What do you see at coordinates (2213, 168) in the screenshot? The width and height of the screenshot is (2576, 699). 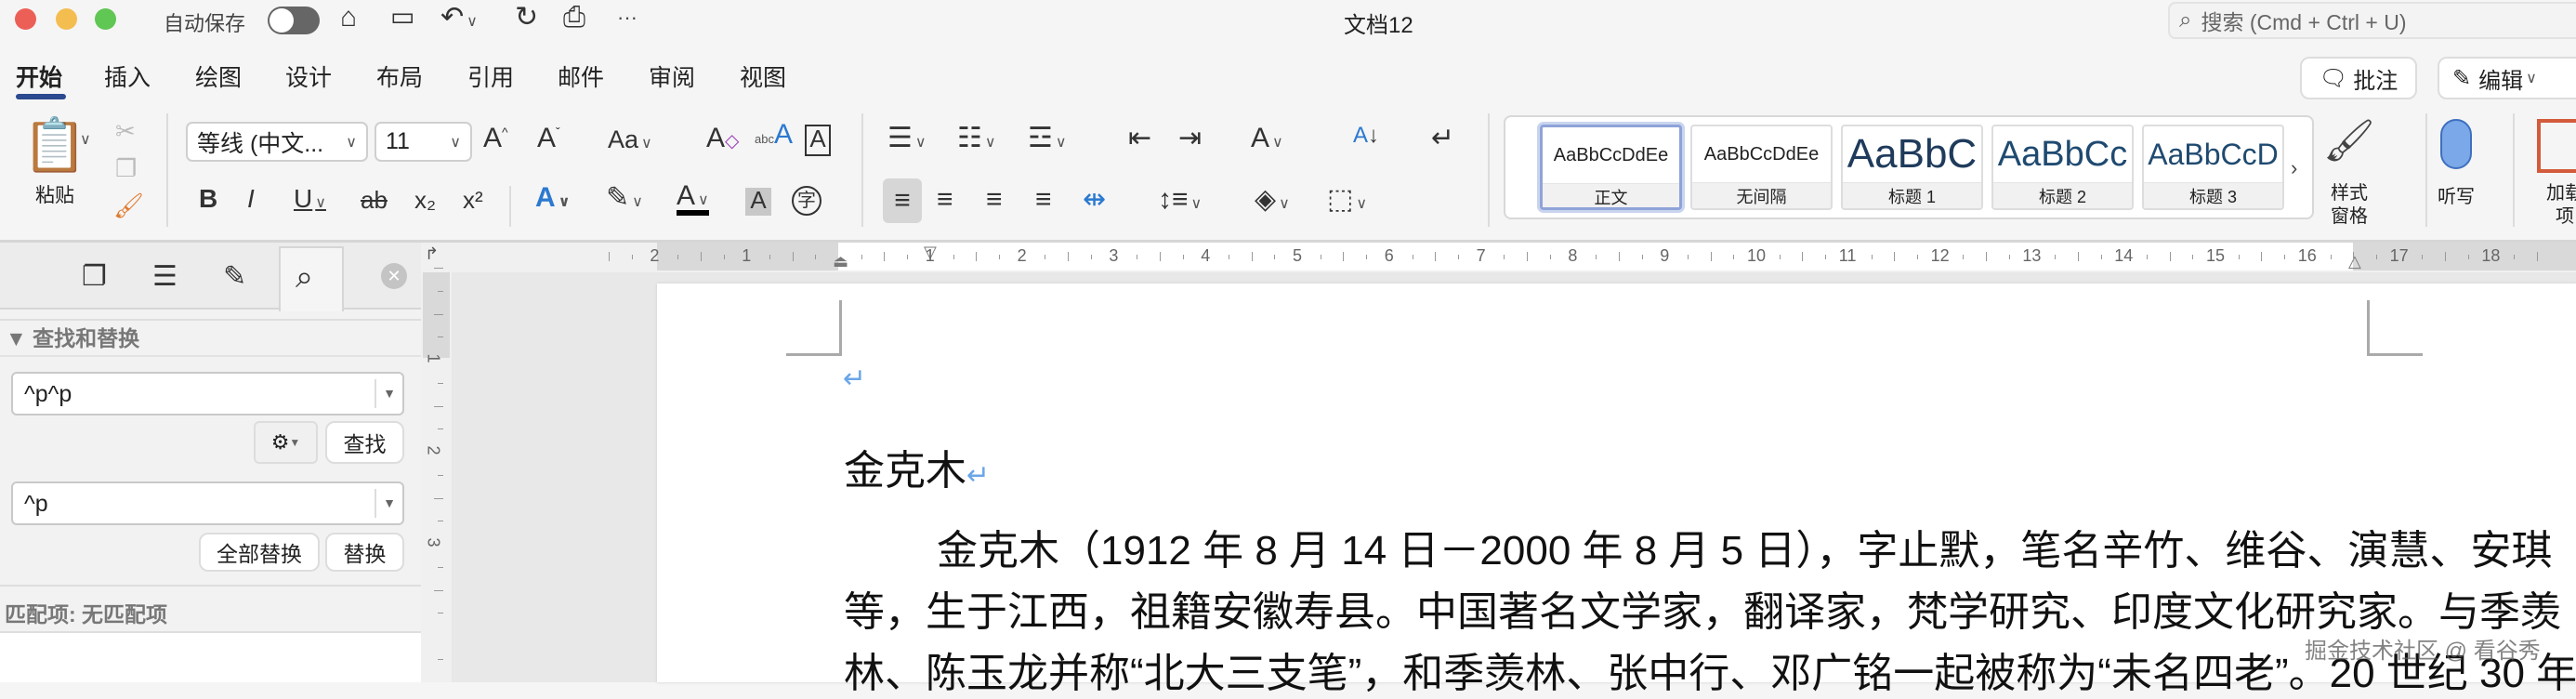 I see `style-4: AaBbCcD 标题 3` at bounding box center [2213, 168].